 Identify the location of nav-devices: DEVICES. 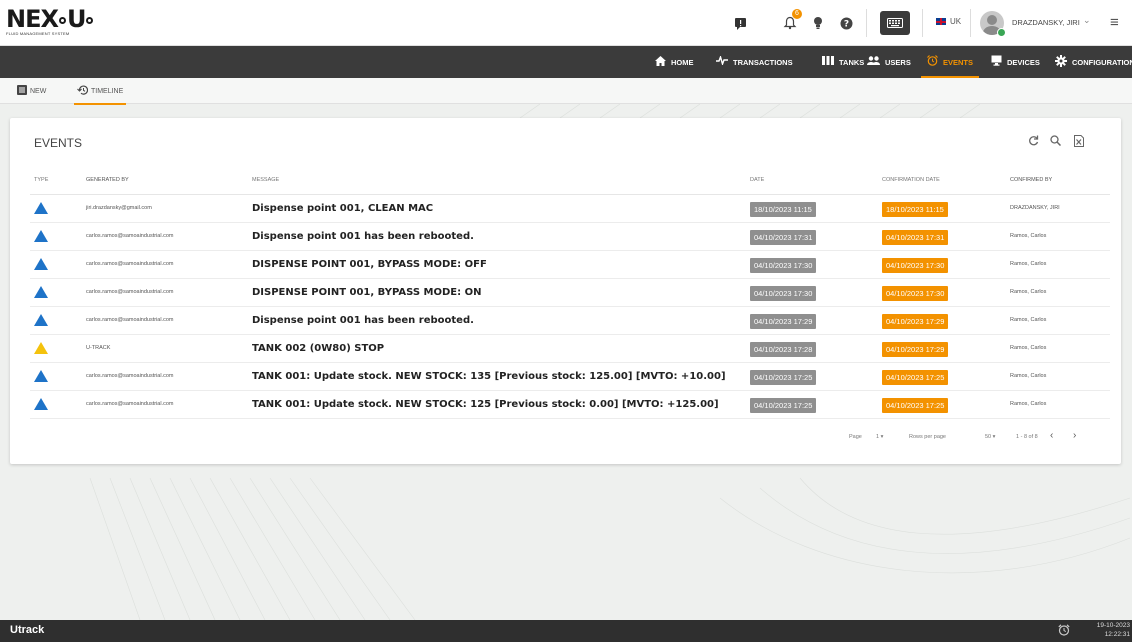
(1015, 62).